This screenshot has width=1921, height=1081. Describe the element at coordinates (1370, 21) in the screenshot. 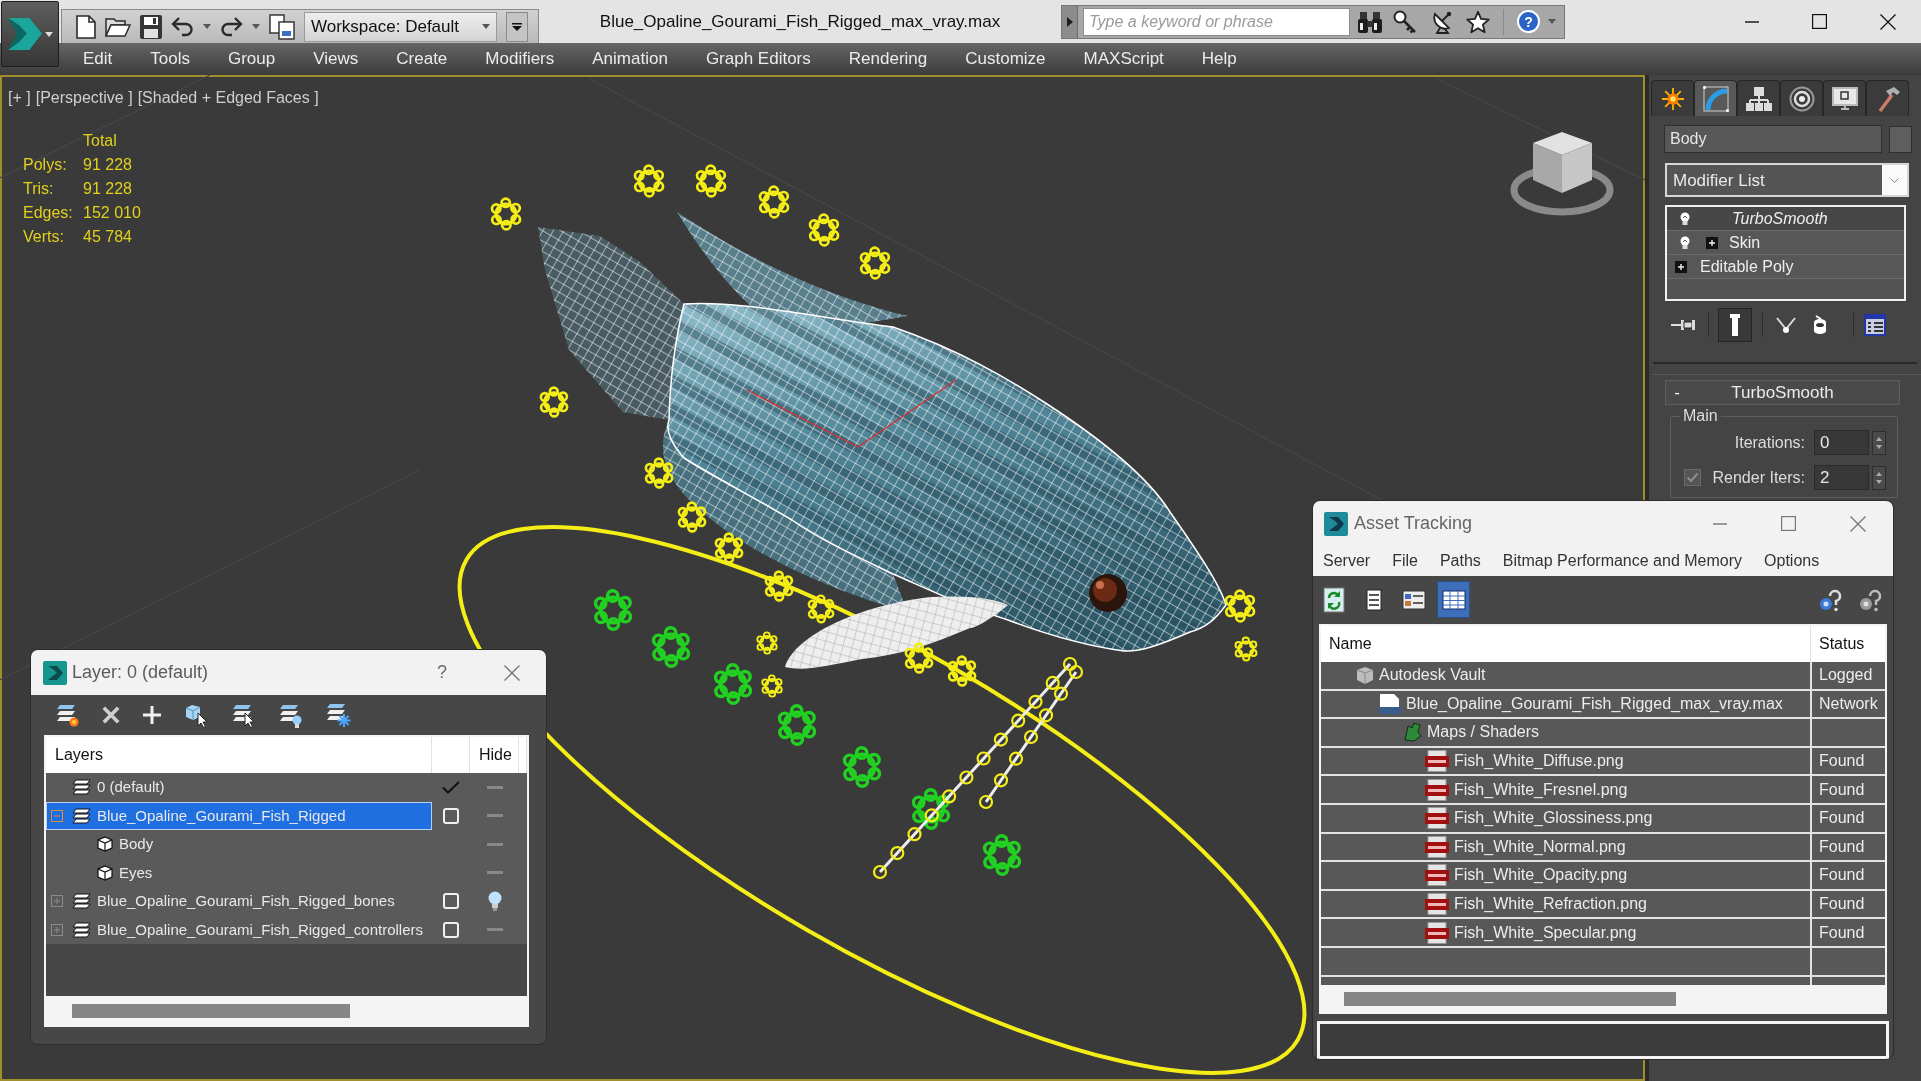

I see `binoculars-icon` at that location.